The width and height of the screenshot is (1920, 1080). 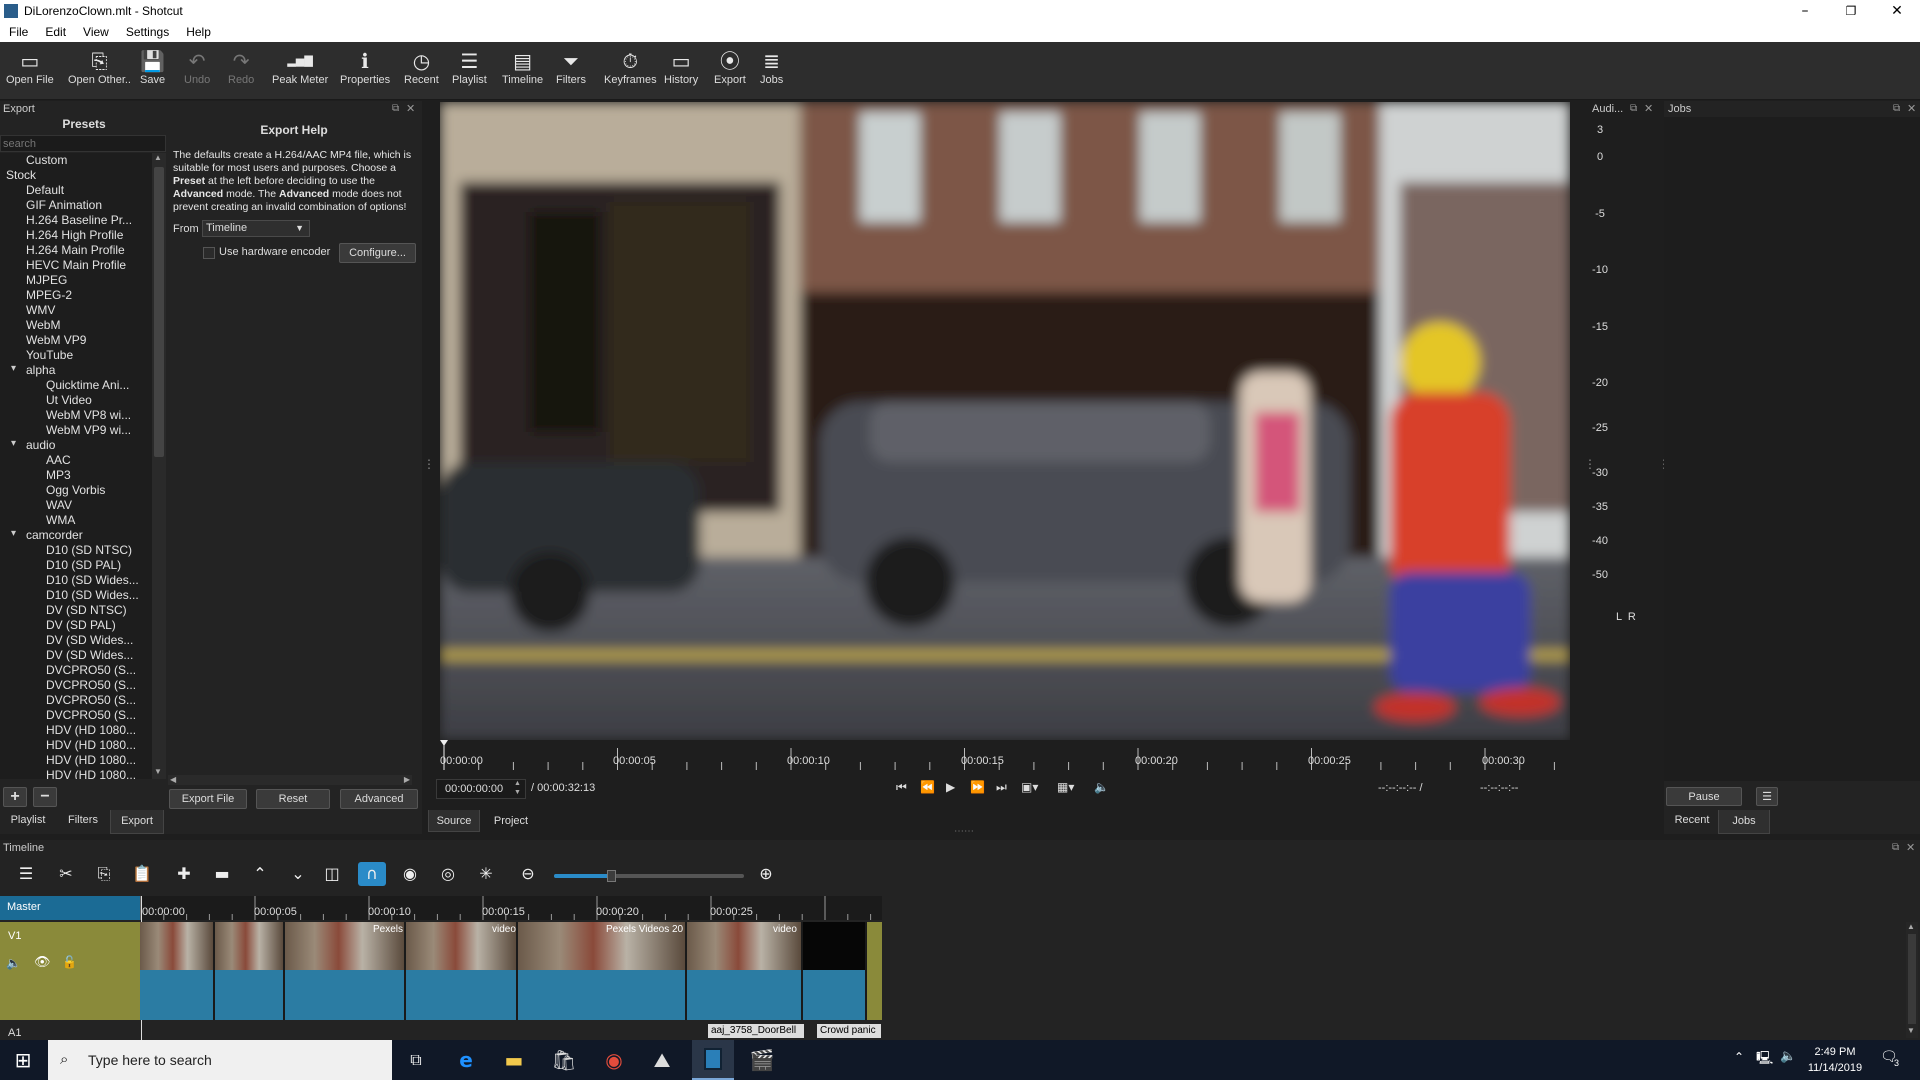 What do you see at coordinates (345, 971) in the screenshot?
I see `timeline-clip: Pexels` at bounding box center [345, 971].